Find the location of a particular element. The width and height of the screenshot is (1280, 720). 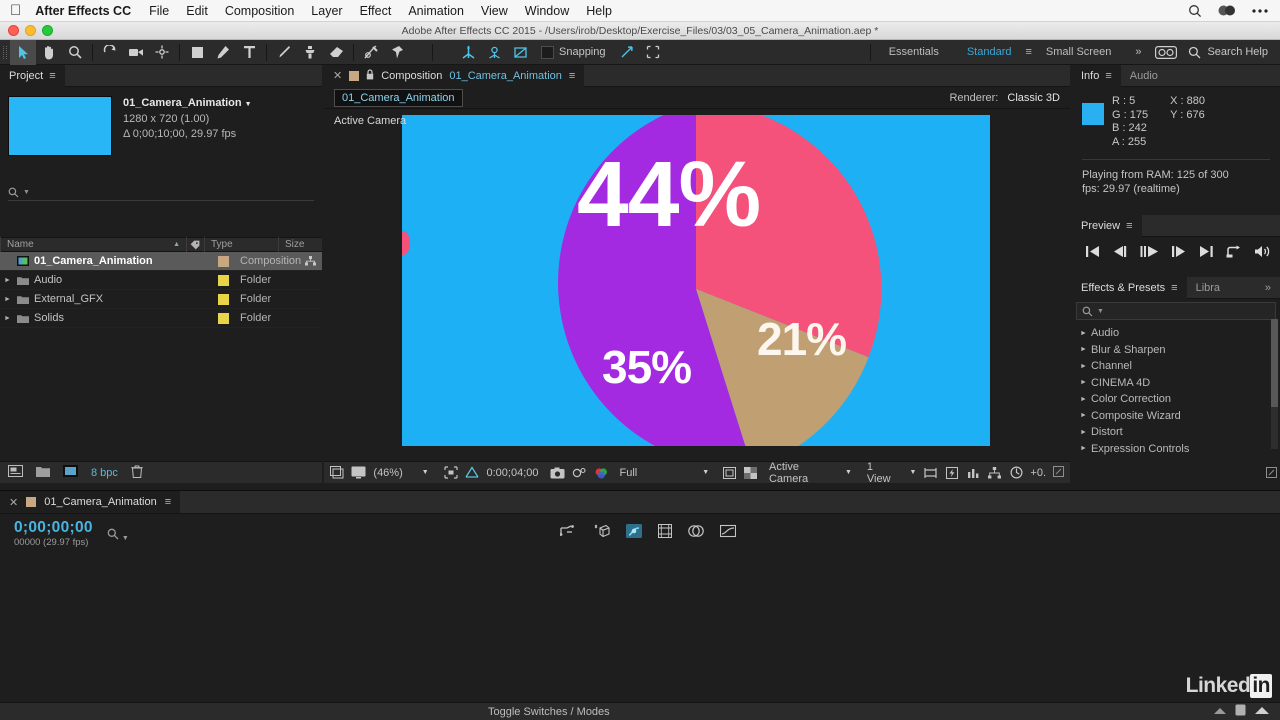

always-preview-icon is located at coordinates (337, 472).